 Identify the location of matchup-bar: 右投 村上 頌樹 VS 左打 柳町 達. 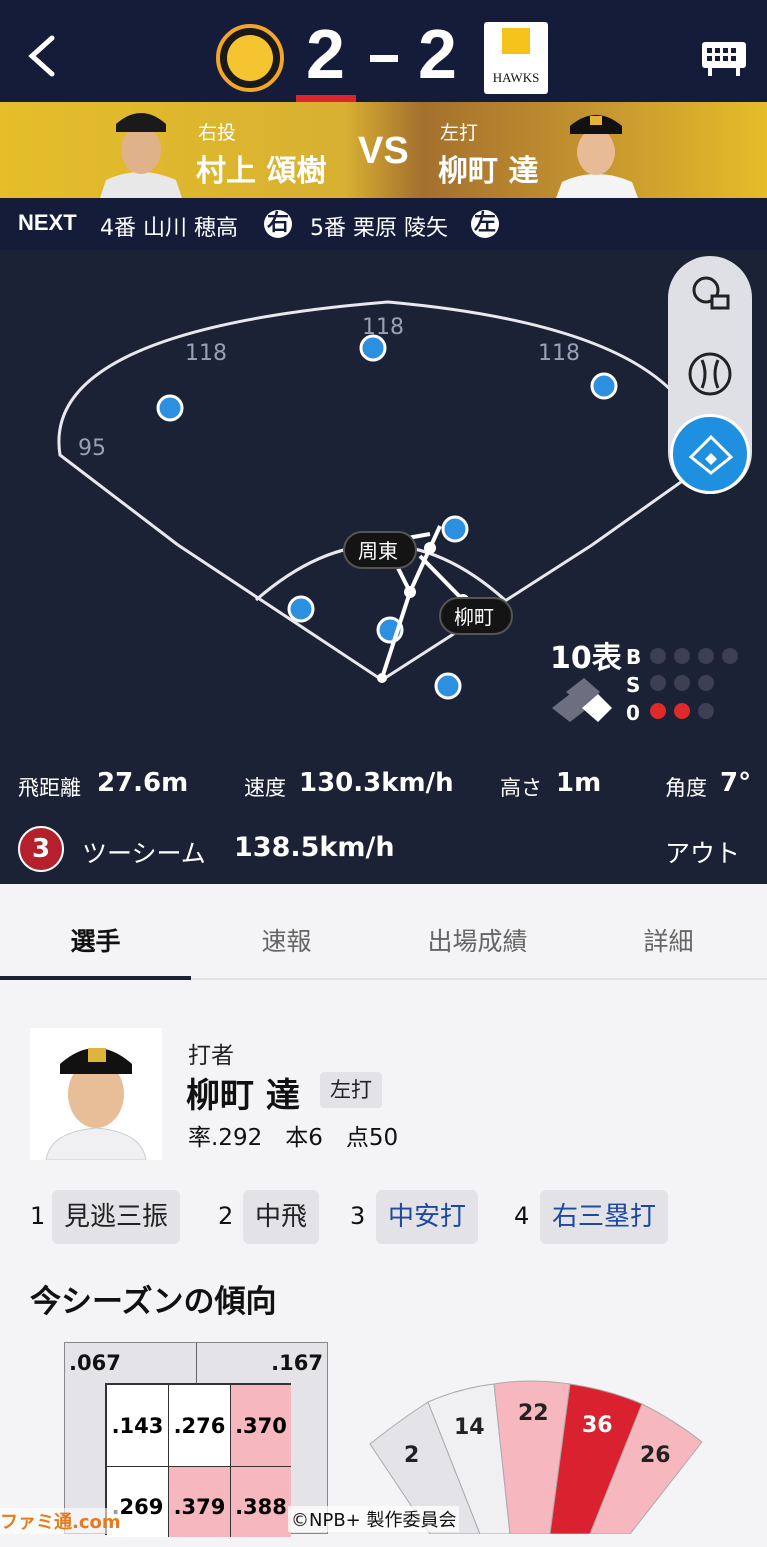
(383, 150).